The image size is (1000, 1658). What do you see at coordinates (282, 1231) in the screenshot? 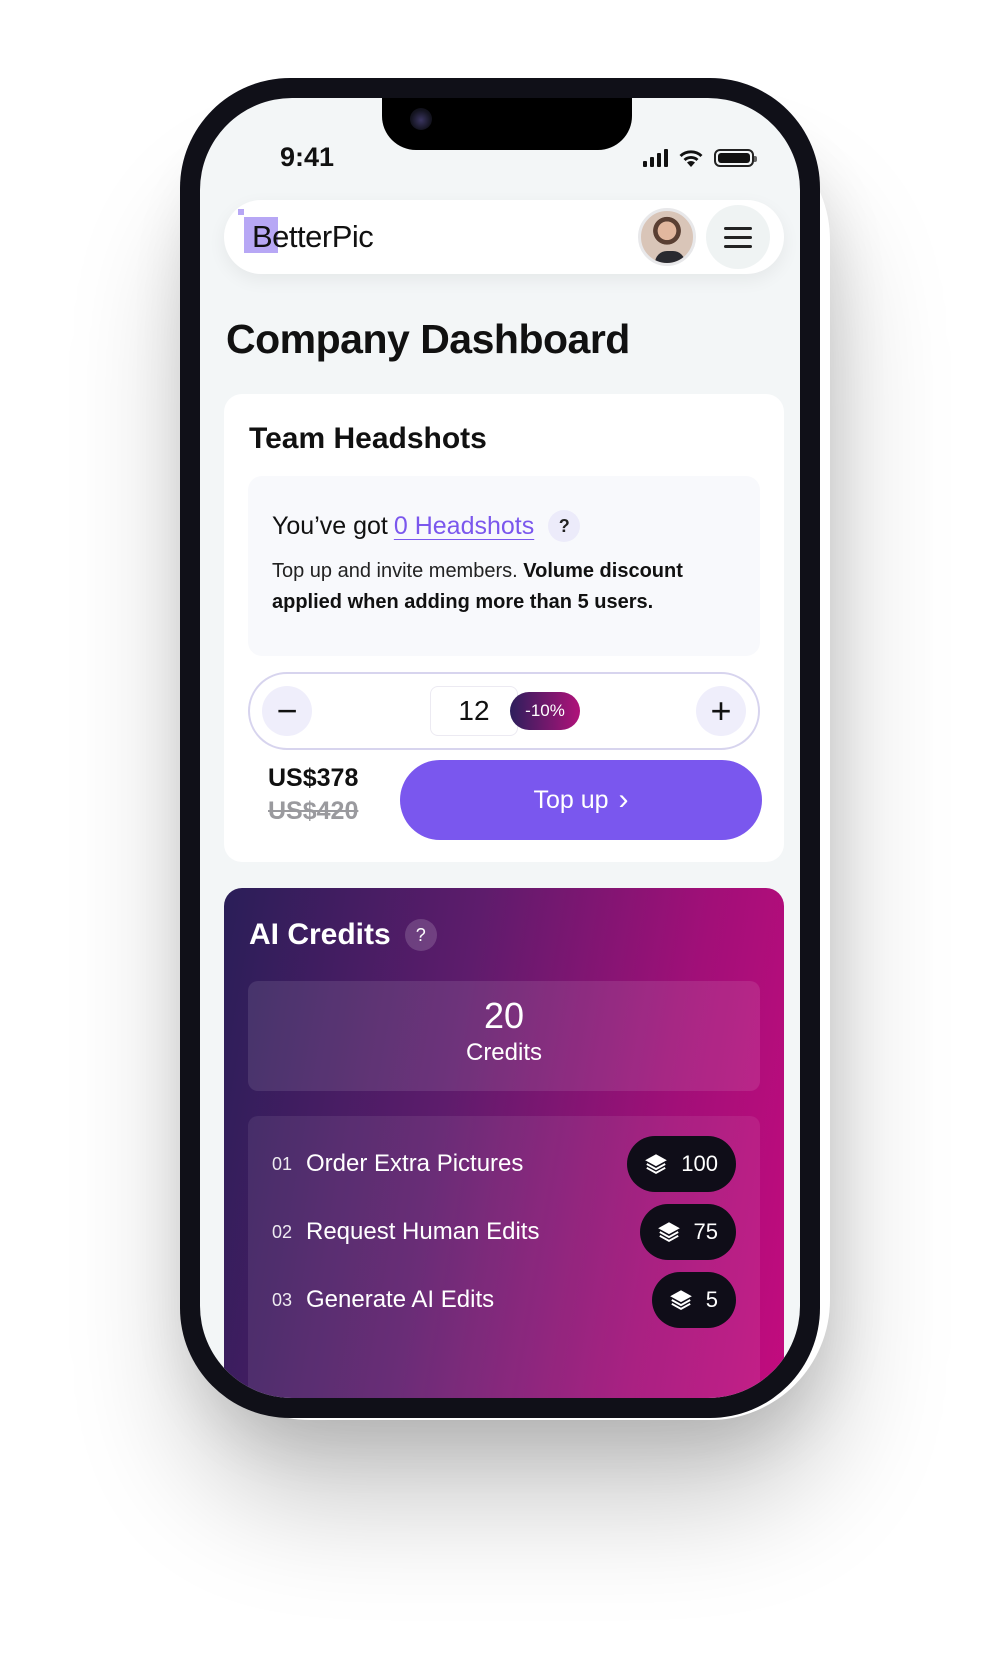
I see `item-number: 02` at bounding box center [282, 1231].